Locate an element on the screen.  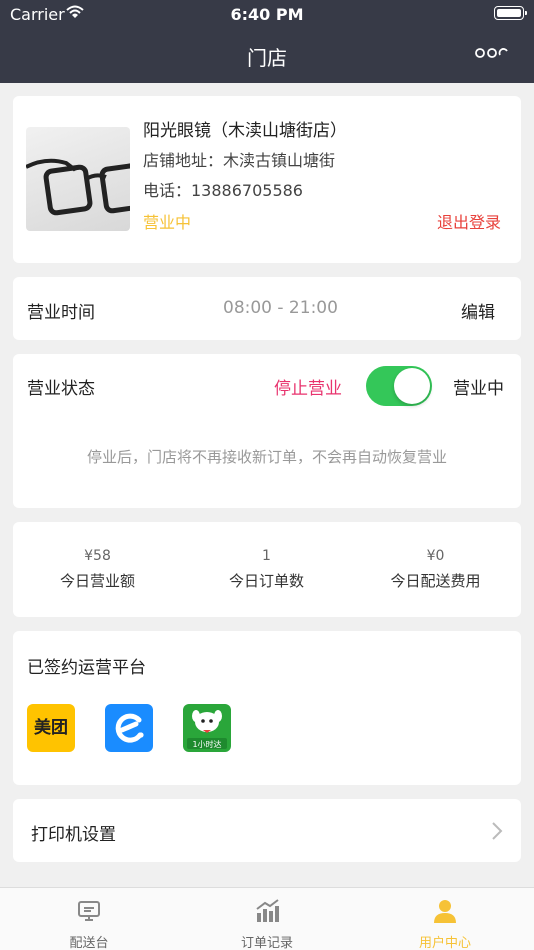
store-image is located at coordinates (78, 179).